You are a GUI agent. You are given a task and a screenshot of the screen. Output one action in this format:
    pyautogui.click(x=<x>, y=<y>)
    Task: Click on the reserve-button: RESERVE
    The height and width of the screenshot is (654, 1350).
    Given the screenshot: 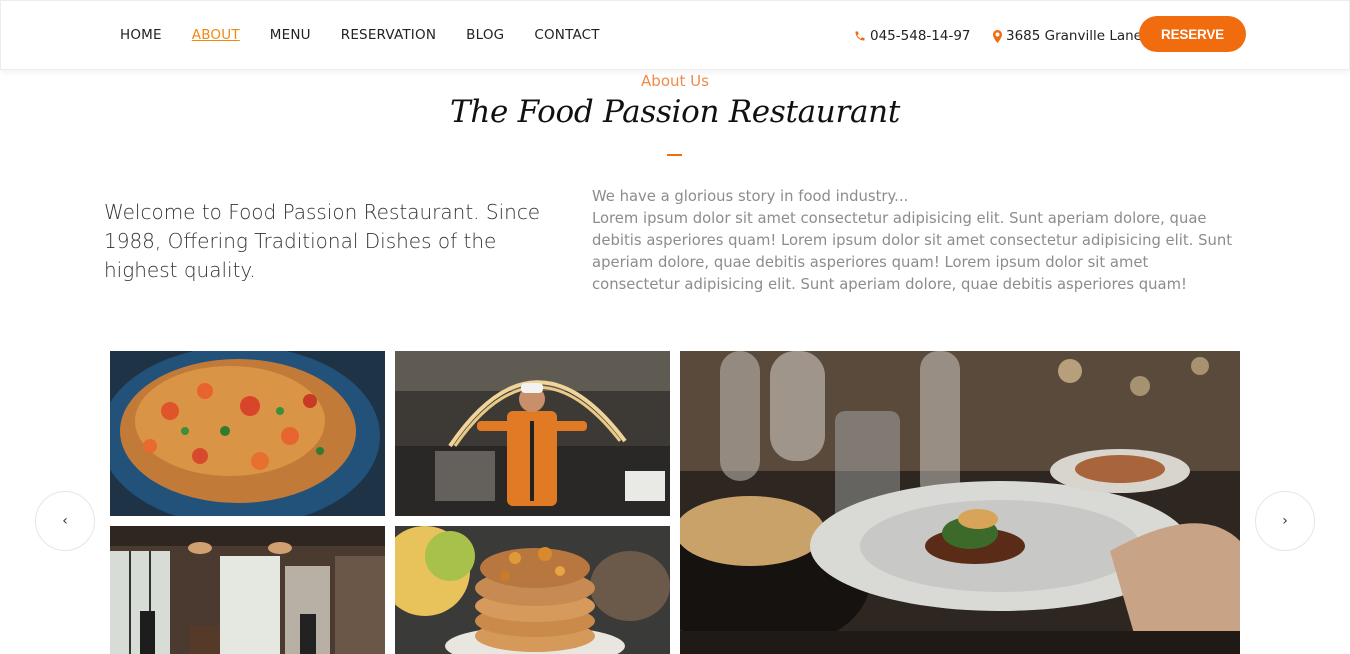 What is the action you would take?
    pyautogui.click(x=1192, y=34)
    